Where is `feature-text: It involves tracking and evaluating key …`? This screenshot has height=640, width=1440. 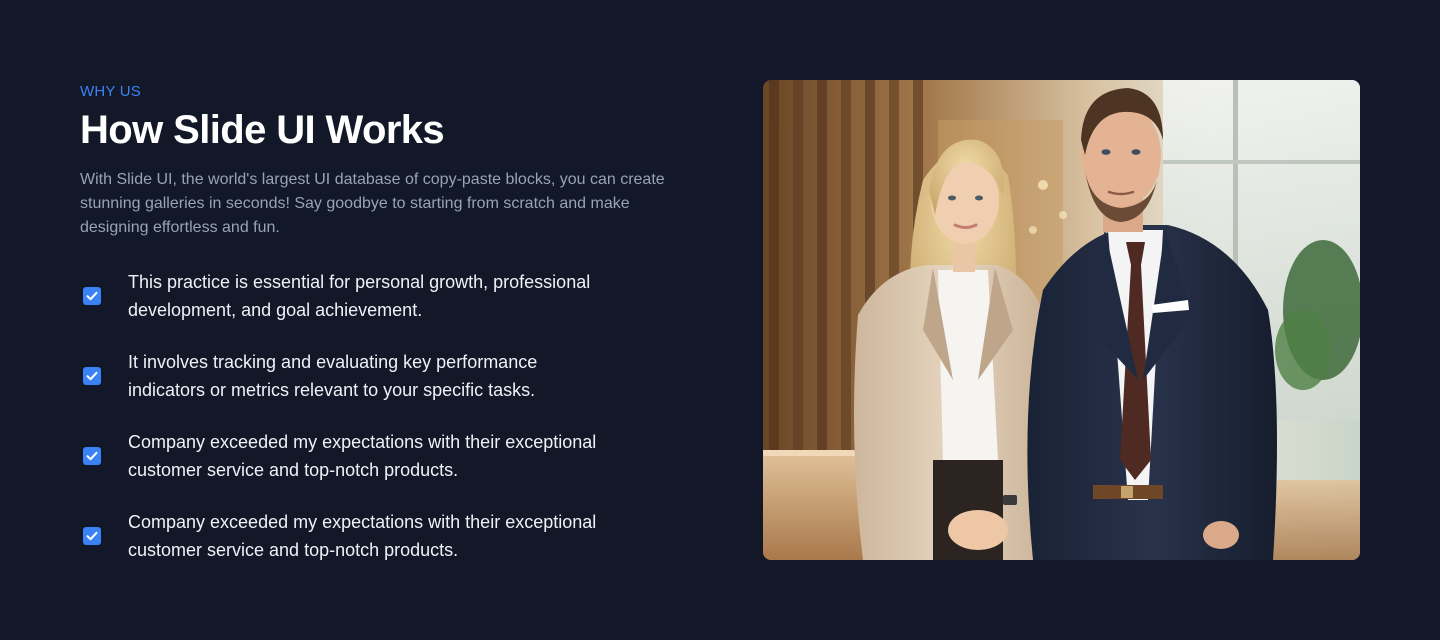
feature-text: It involves tracking and evaluating key … is located at coordinates (333, 376).